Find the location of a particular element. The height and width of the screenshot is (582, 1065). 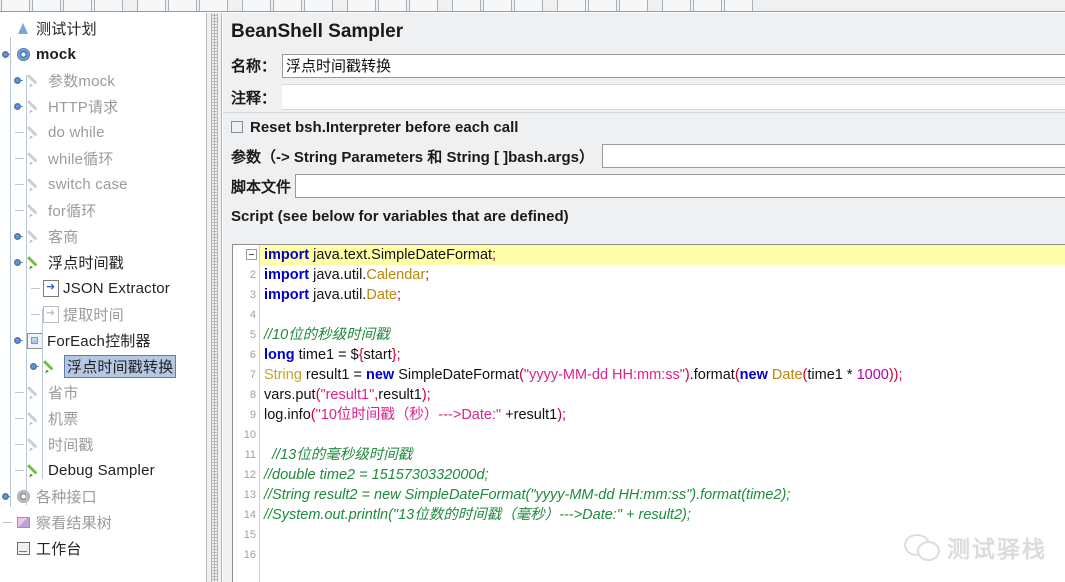

tree-item-20: 工作台 is located at coordinates (102, 548).